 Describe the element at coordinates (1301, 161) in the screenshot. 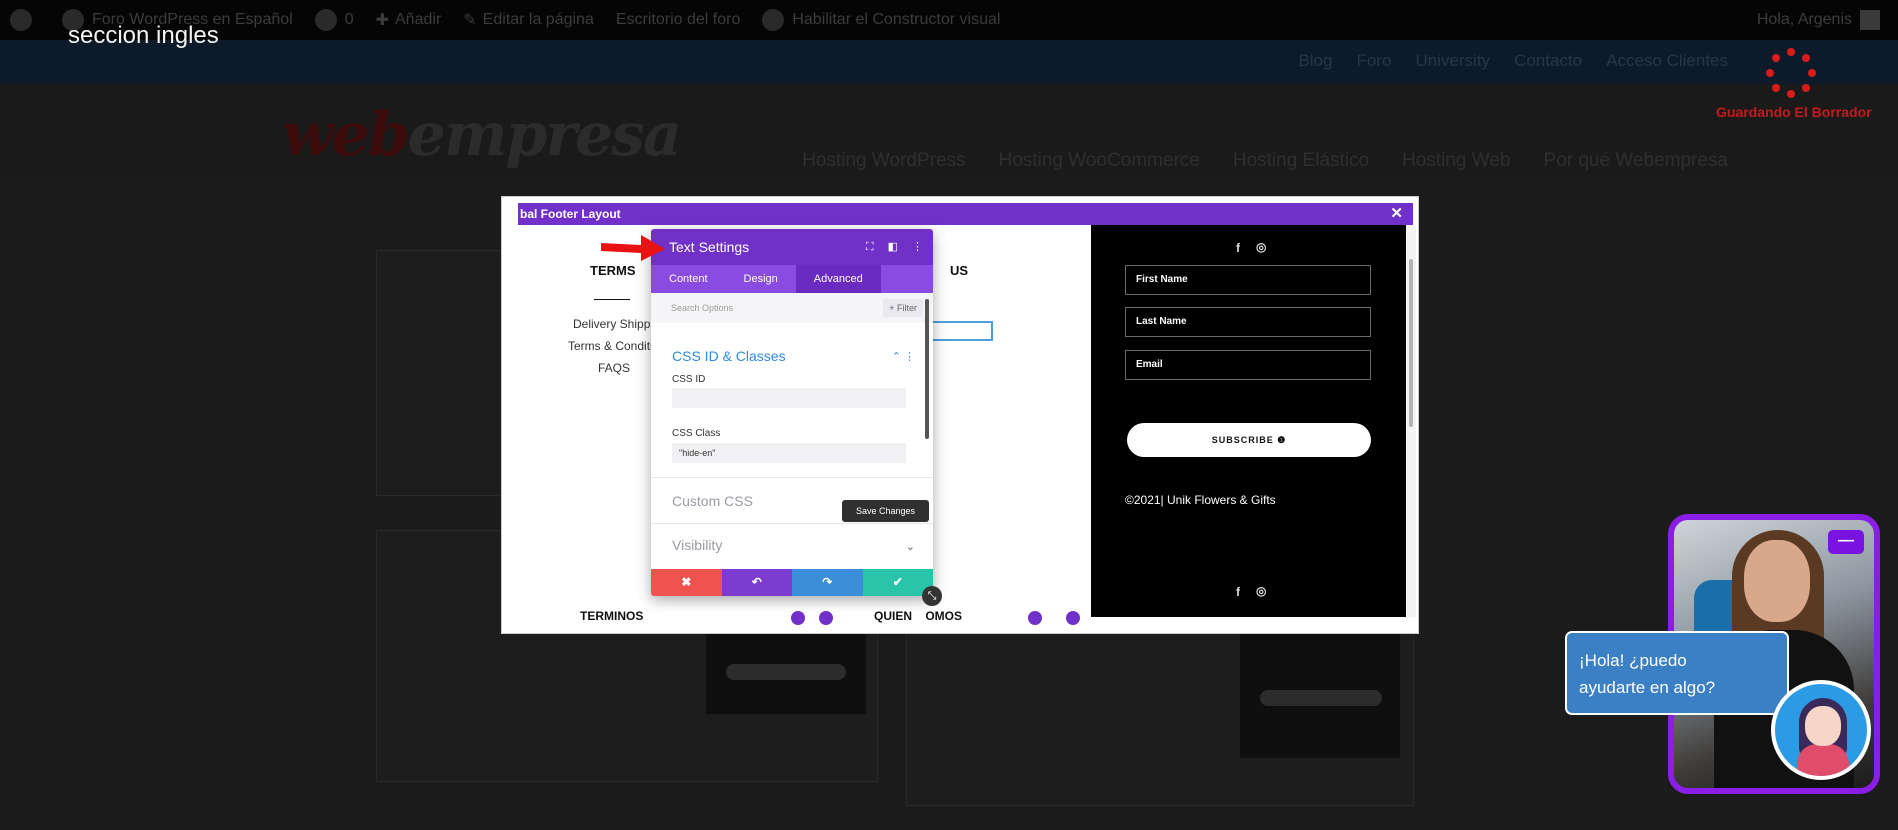

I see `main-nav-hosting-elastico: Hosting Elástico` at that location.